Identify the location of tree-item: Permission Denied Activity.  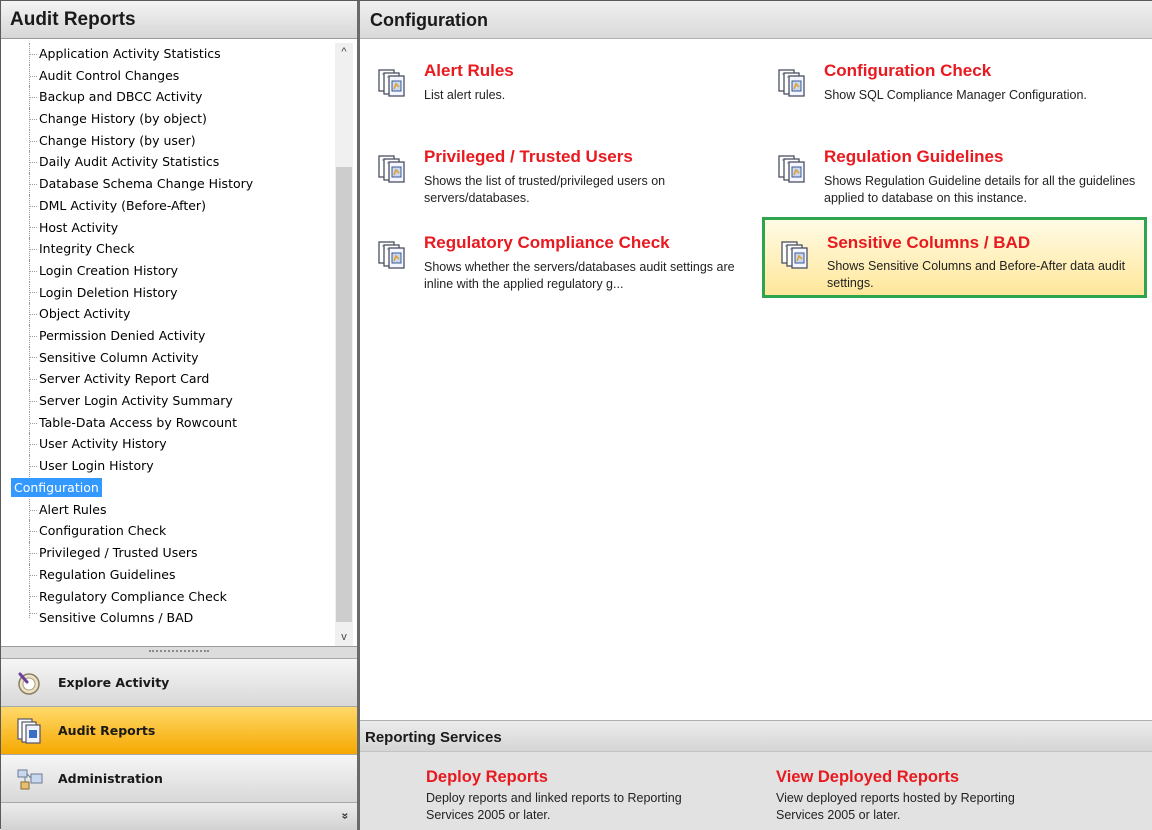
(171, 335).